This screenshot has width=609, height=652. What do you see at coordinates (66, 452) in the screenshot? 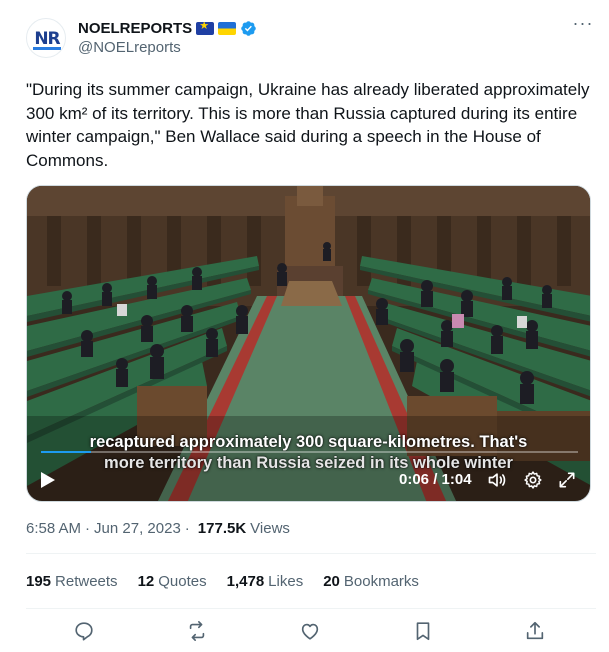
I see `video-progress-fill` at bounding box center [66, 452].